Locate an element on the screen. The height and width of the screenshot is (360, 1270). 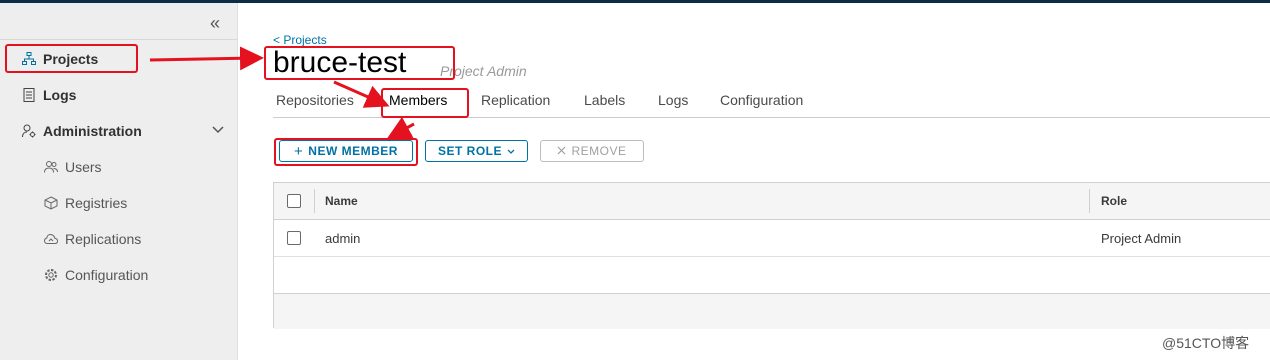
watermark: @51CTO博客 is located at coordinates (1206, 343).